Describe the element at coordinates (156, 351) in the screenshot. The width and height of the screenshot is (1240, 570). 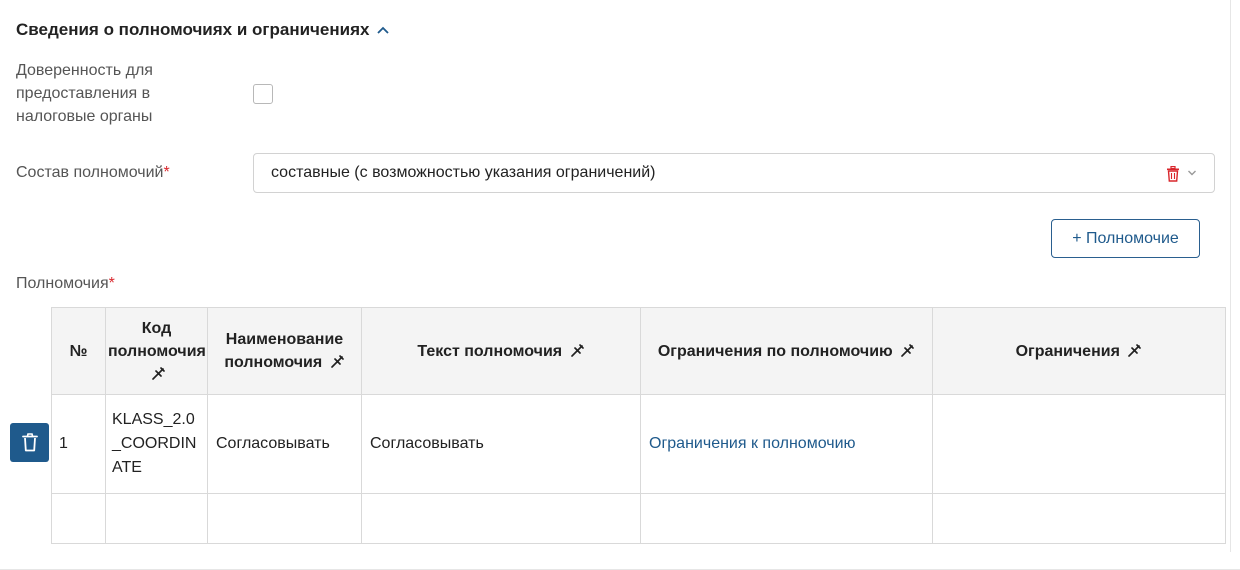
I see `column-header-code: Код полномочия` at that location.